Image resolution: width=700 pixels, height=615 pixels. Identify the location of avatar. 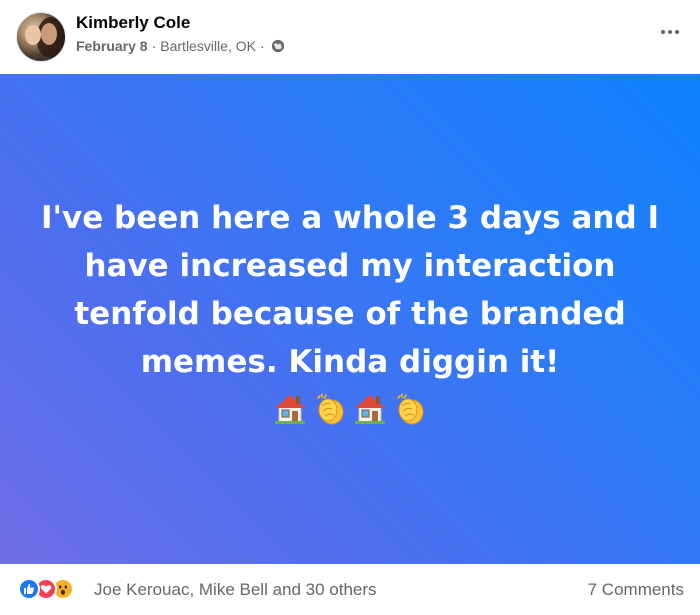
(41, 37).